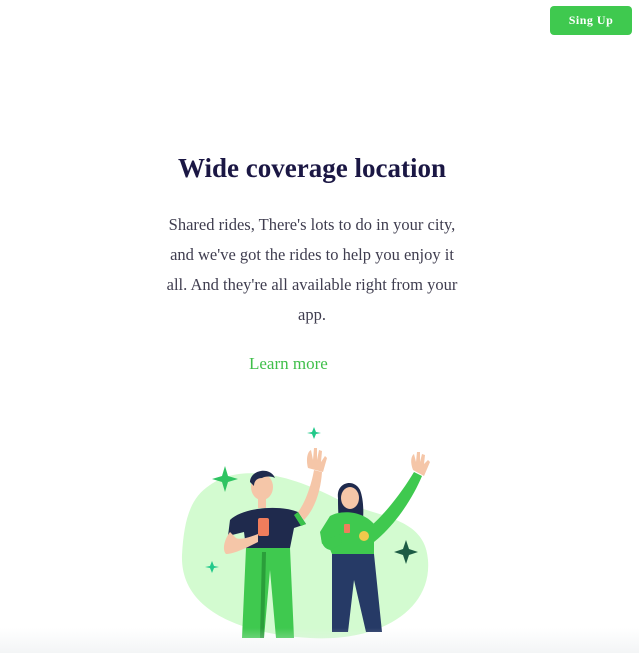 This screenshot has height=653, width=639. What do you see at coordinates (350, 498) in the screenshot?
I see `woman-head` at bounding box center [350, 498].